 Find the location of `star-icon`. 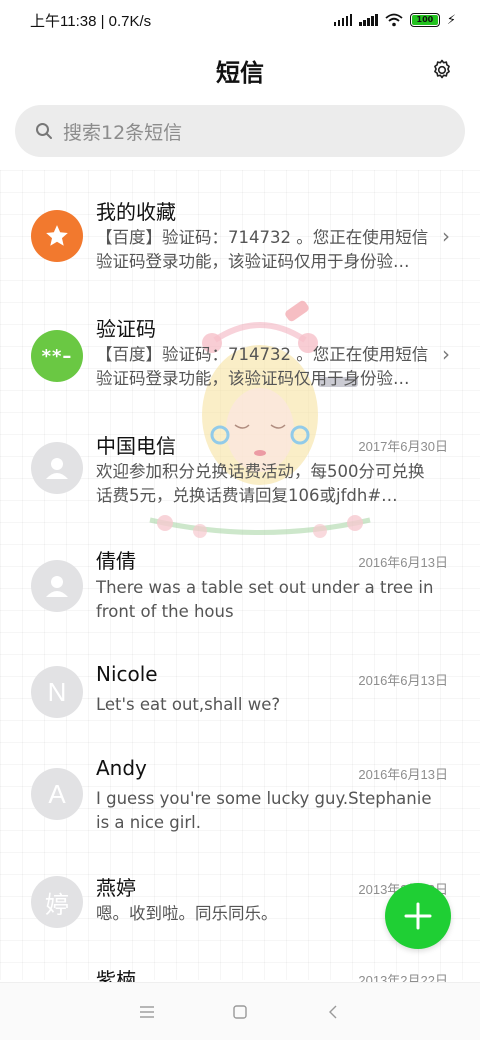

star-icon is located at coordinates (57, 236).